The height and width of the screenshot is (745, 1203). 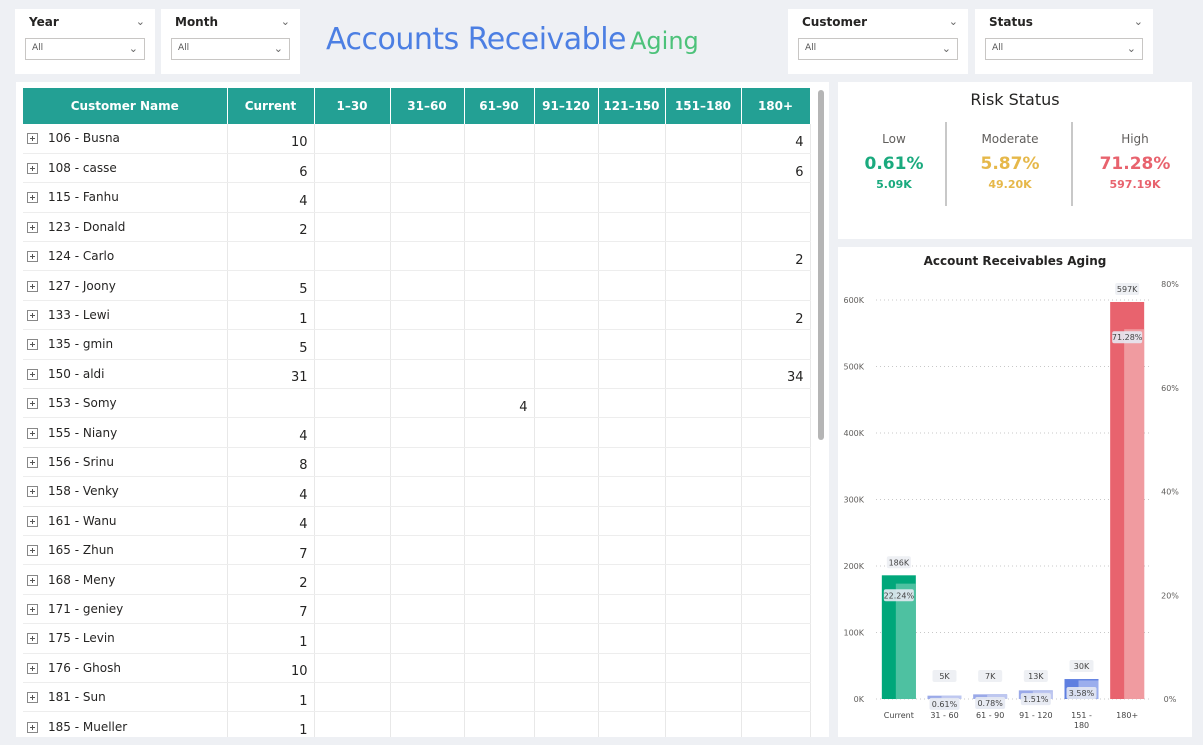 What do you see at coordinates (427, 106) in the screenshot?
I see `column-header: 31–60` at bounding box center [427, 106].